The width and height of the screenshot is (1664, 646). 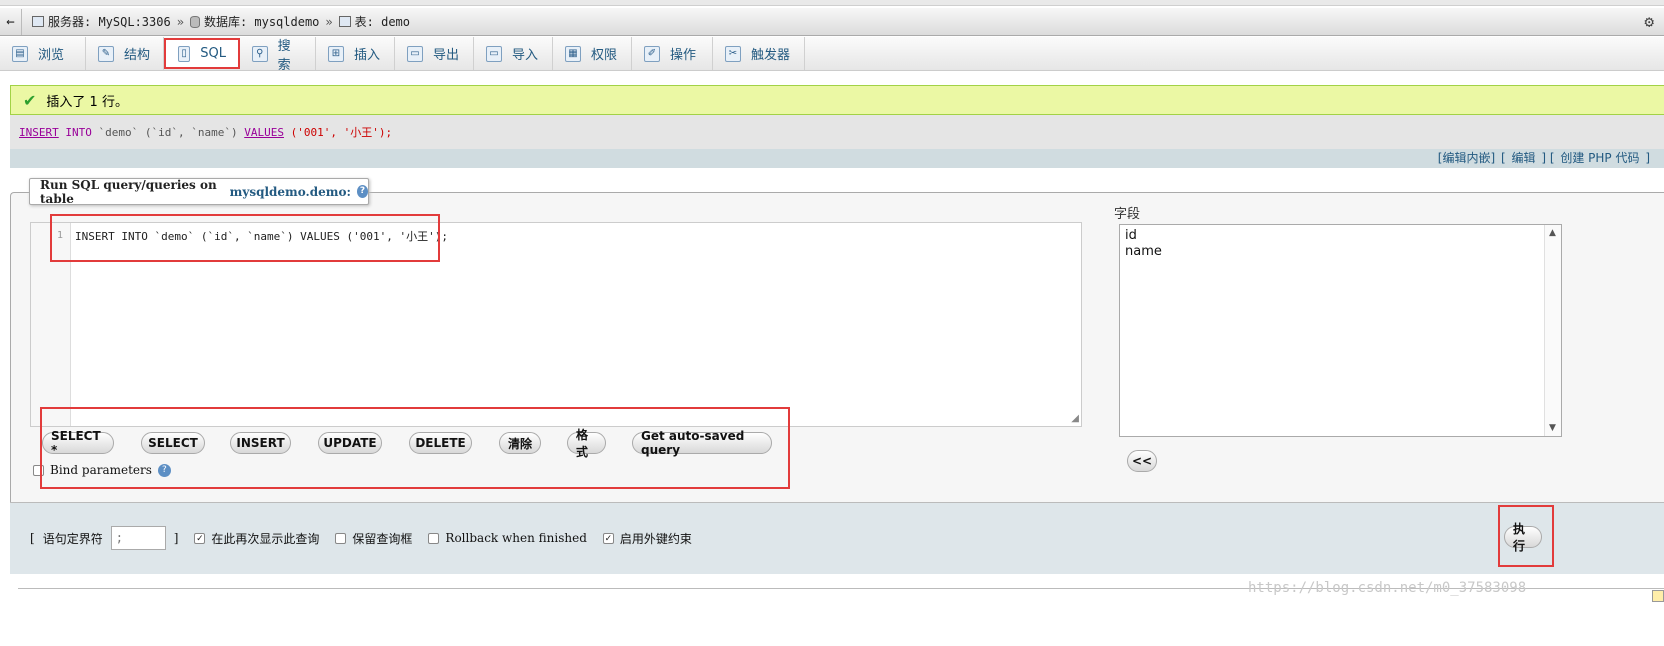 I want to click on field-item: id, so click(x=1340, y=236).